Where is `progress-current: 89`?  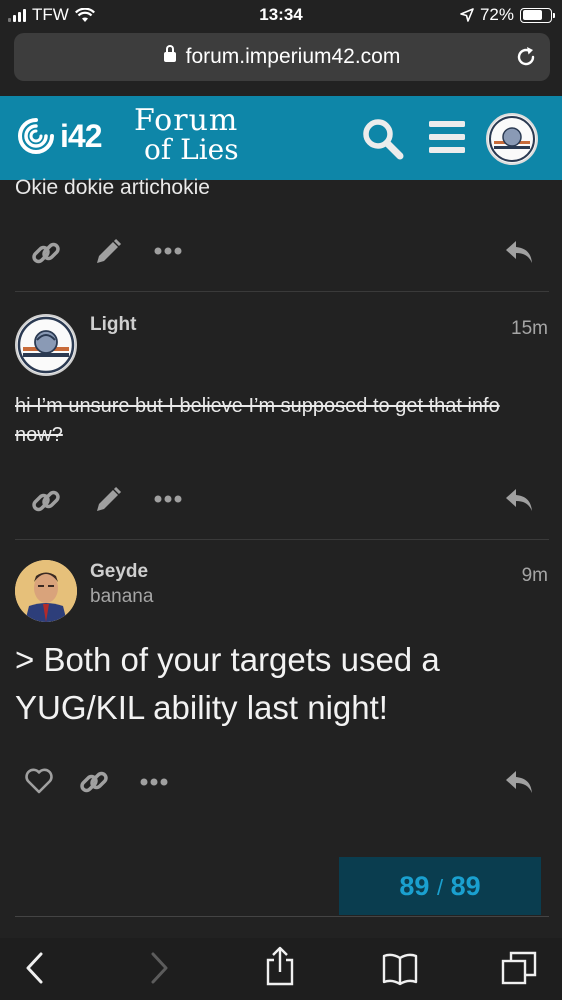 progress-current: 89 is located at coordinates (414, 886).